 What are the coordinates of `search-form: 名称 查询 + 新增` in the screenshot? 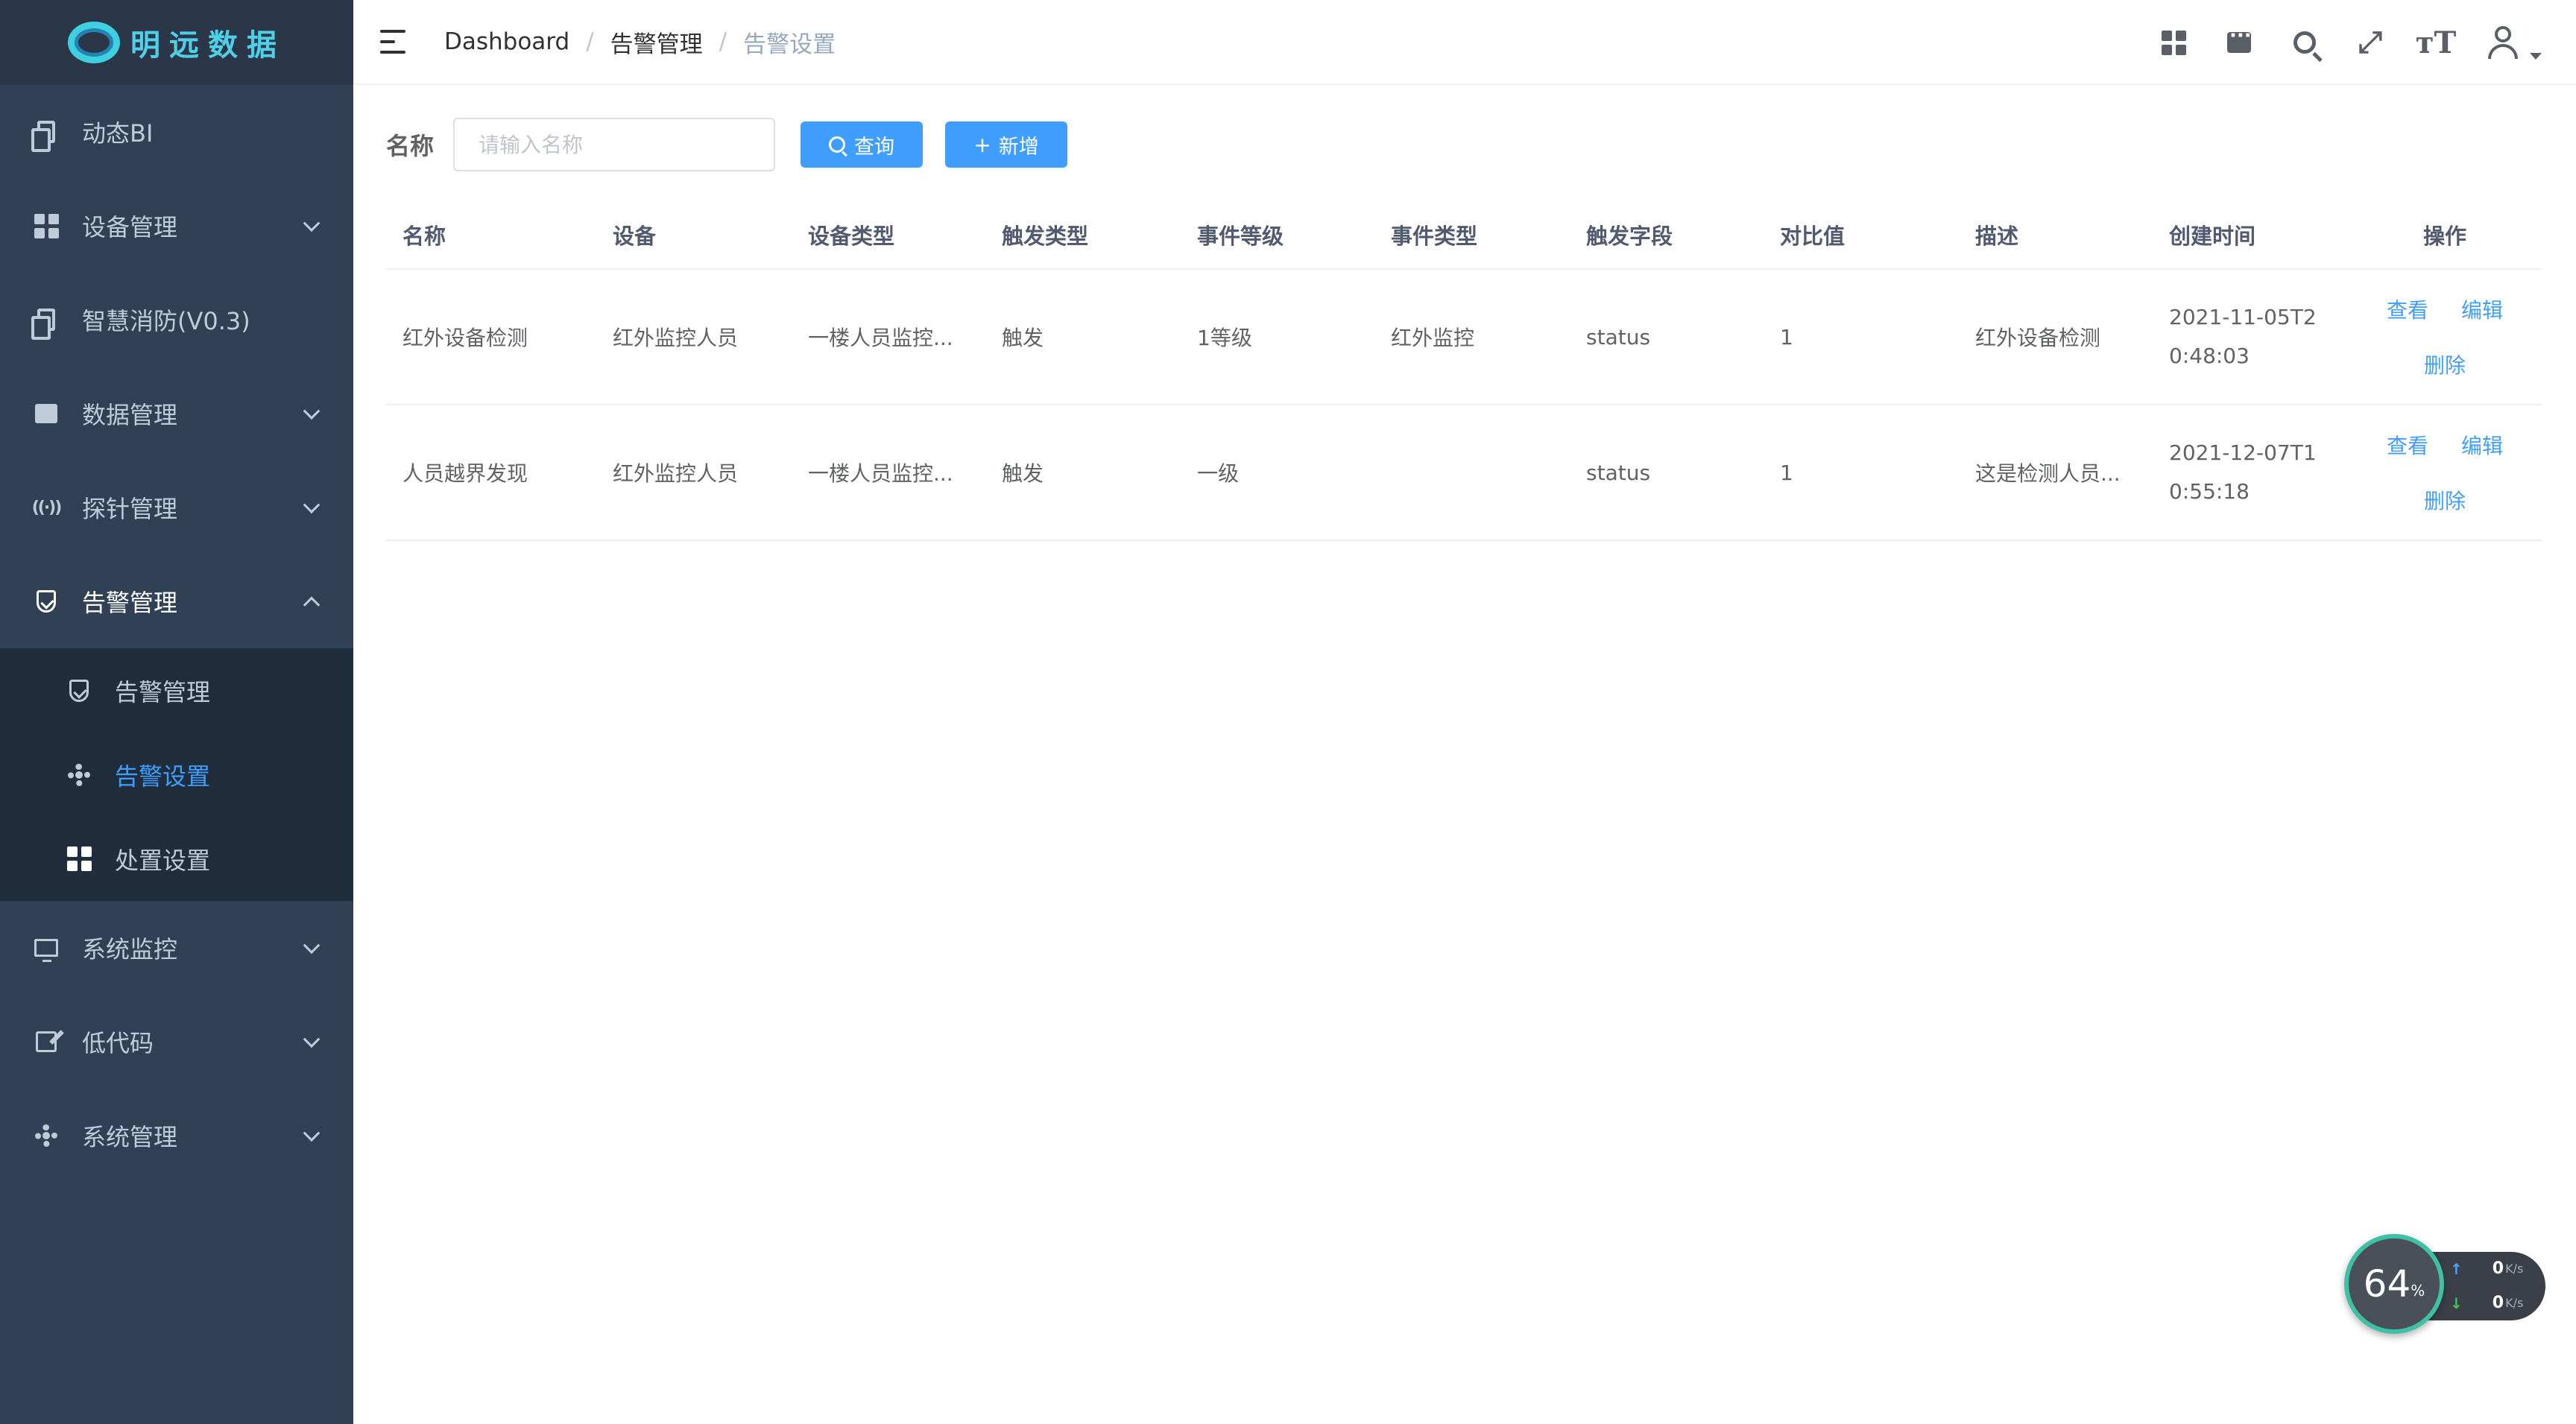 It's located at (727, 144).